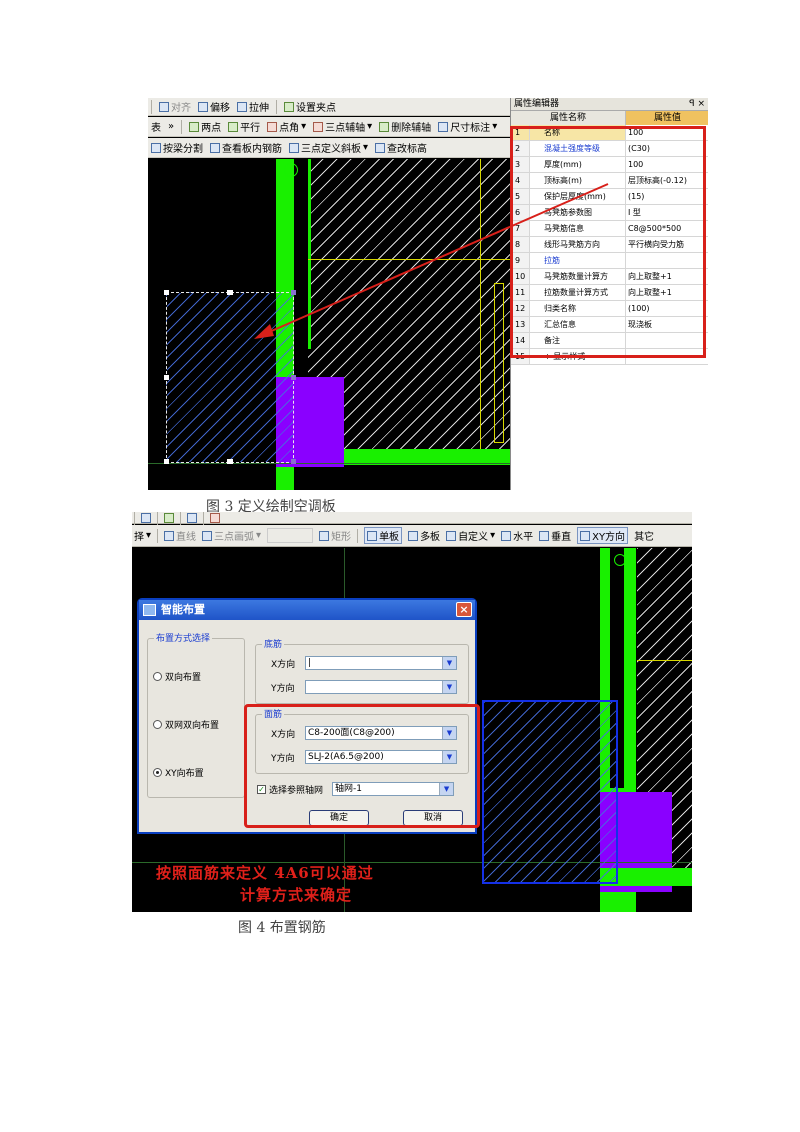  I want to click on custom-icon, so click(451, 535).